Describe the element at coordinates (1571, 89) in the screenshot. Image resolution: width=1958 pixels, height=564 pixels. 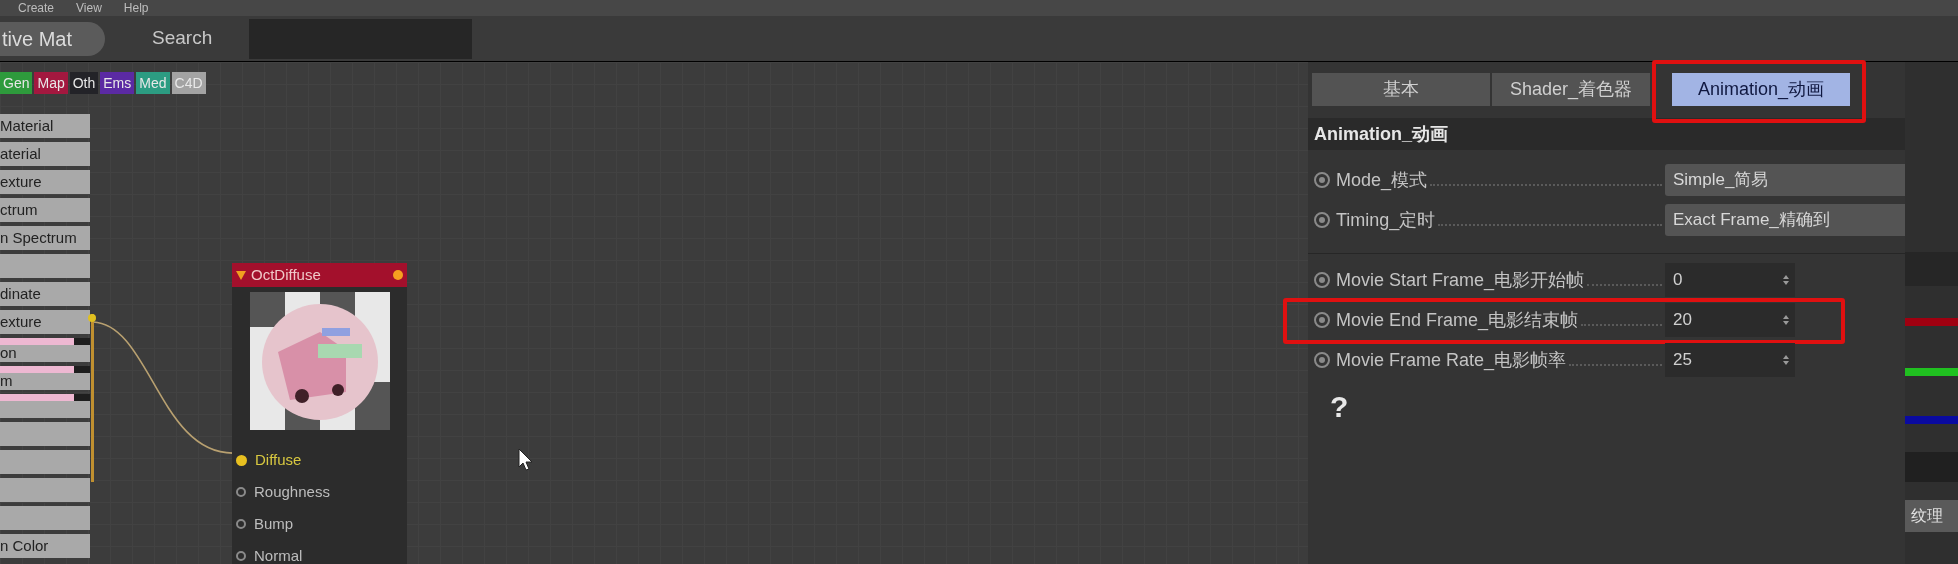
I see `tab: Shader_着色器` at that location.